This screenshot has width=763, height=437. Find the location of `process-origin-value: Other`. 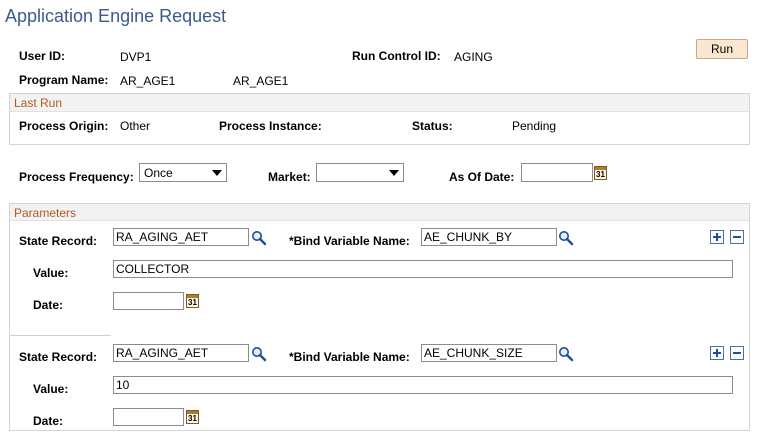

process-origin-value: Other is located at coordinates (135, 126).